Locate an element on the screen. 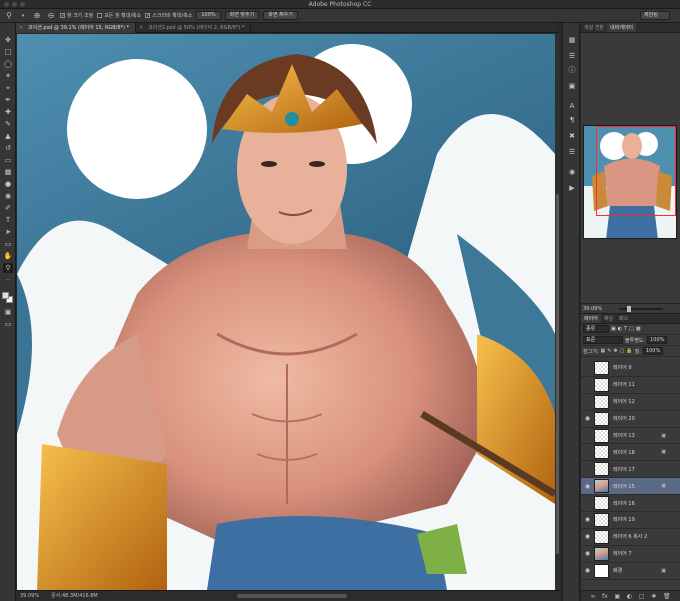  layer-row: 레이어 18 ▣ is located at coordinates (630, 453).